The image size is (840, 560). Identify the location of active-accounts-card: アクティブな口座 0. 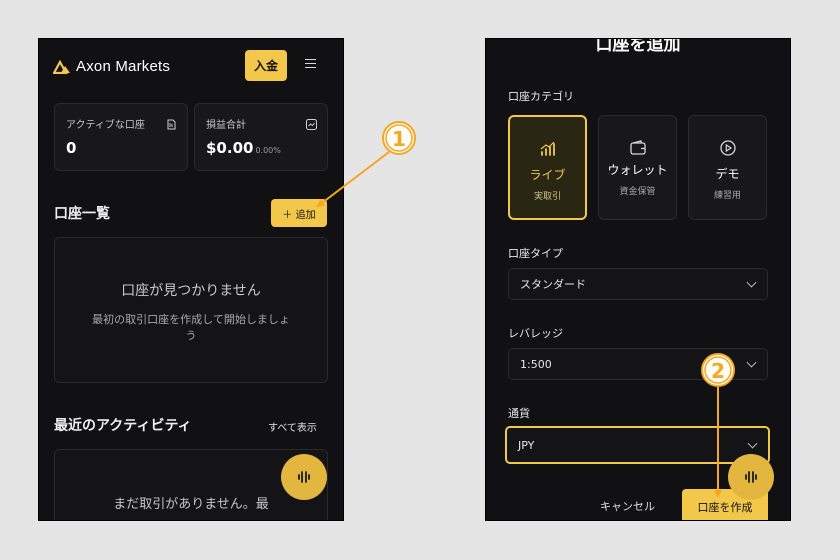
(121, 137).